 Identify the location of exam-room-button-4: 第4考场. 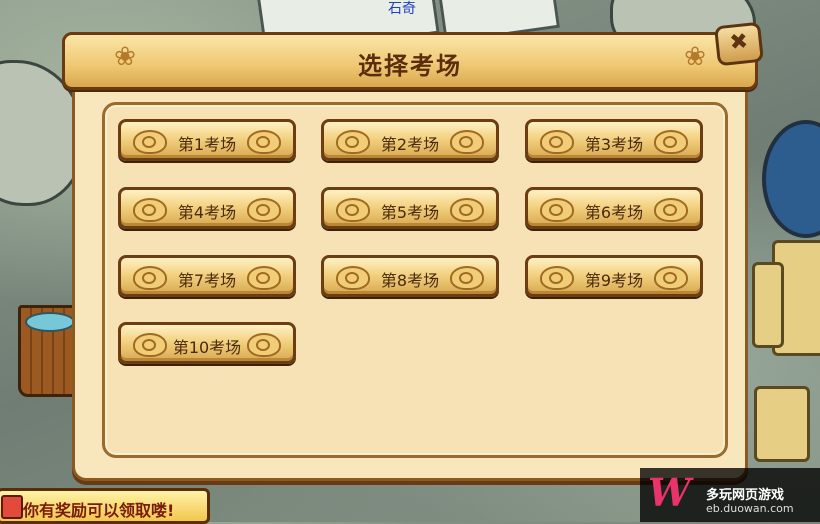
(207, 208).